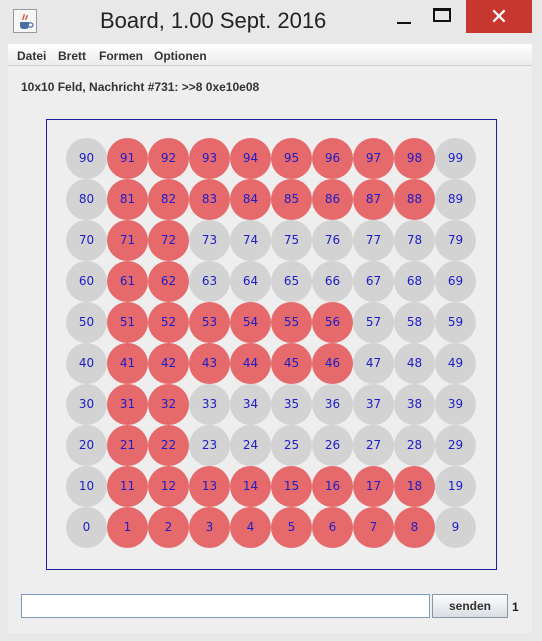 This screenshot has width=542, height=641. Describe the element at coordinates (250, 445) in the screenshot. I see `board-cell: 24` at that location.